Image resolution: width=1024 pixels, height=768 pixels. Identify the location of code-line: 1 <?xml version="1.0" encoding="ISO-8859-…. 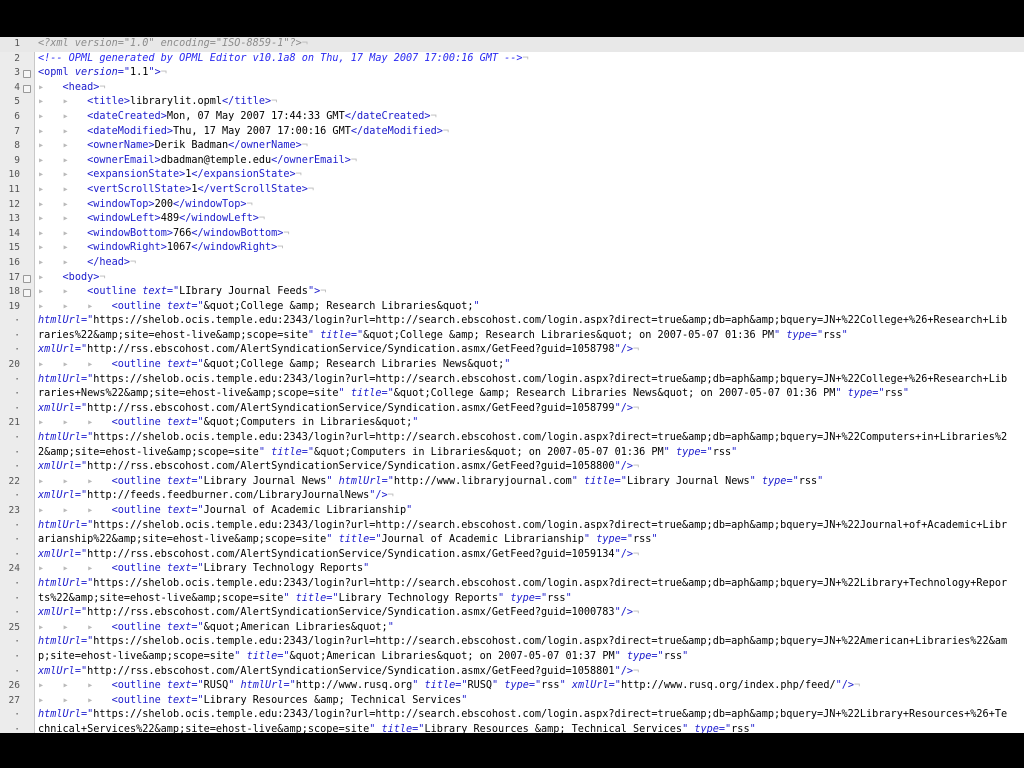
(512, 44).